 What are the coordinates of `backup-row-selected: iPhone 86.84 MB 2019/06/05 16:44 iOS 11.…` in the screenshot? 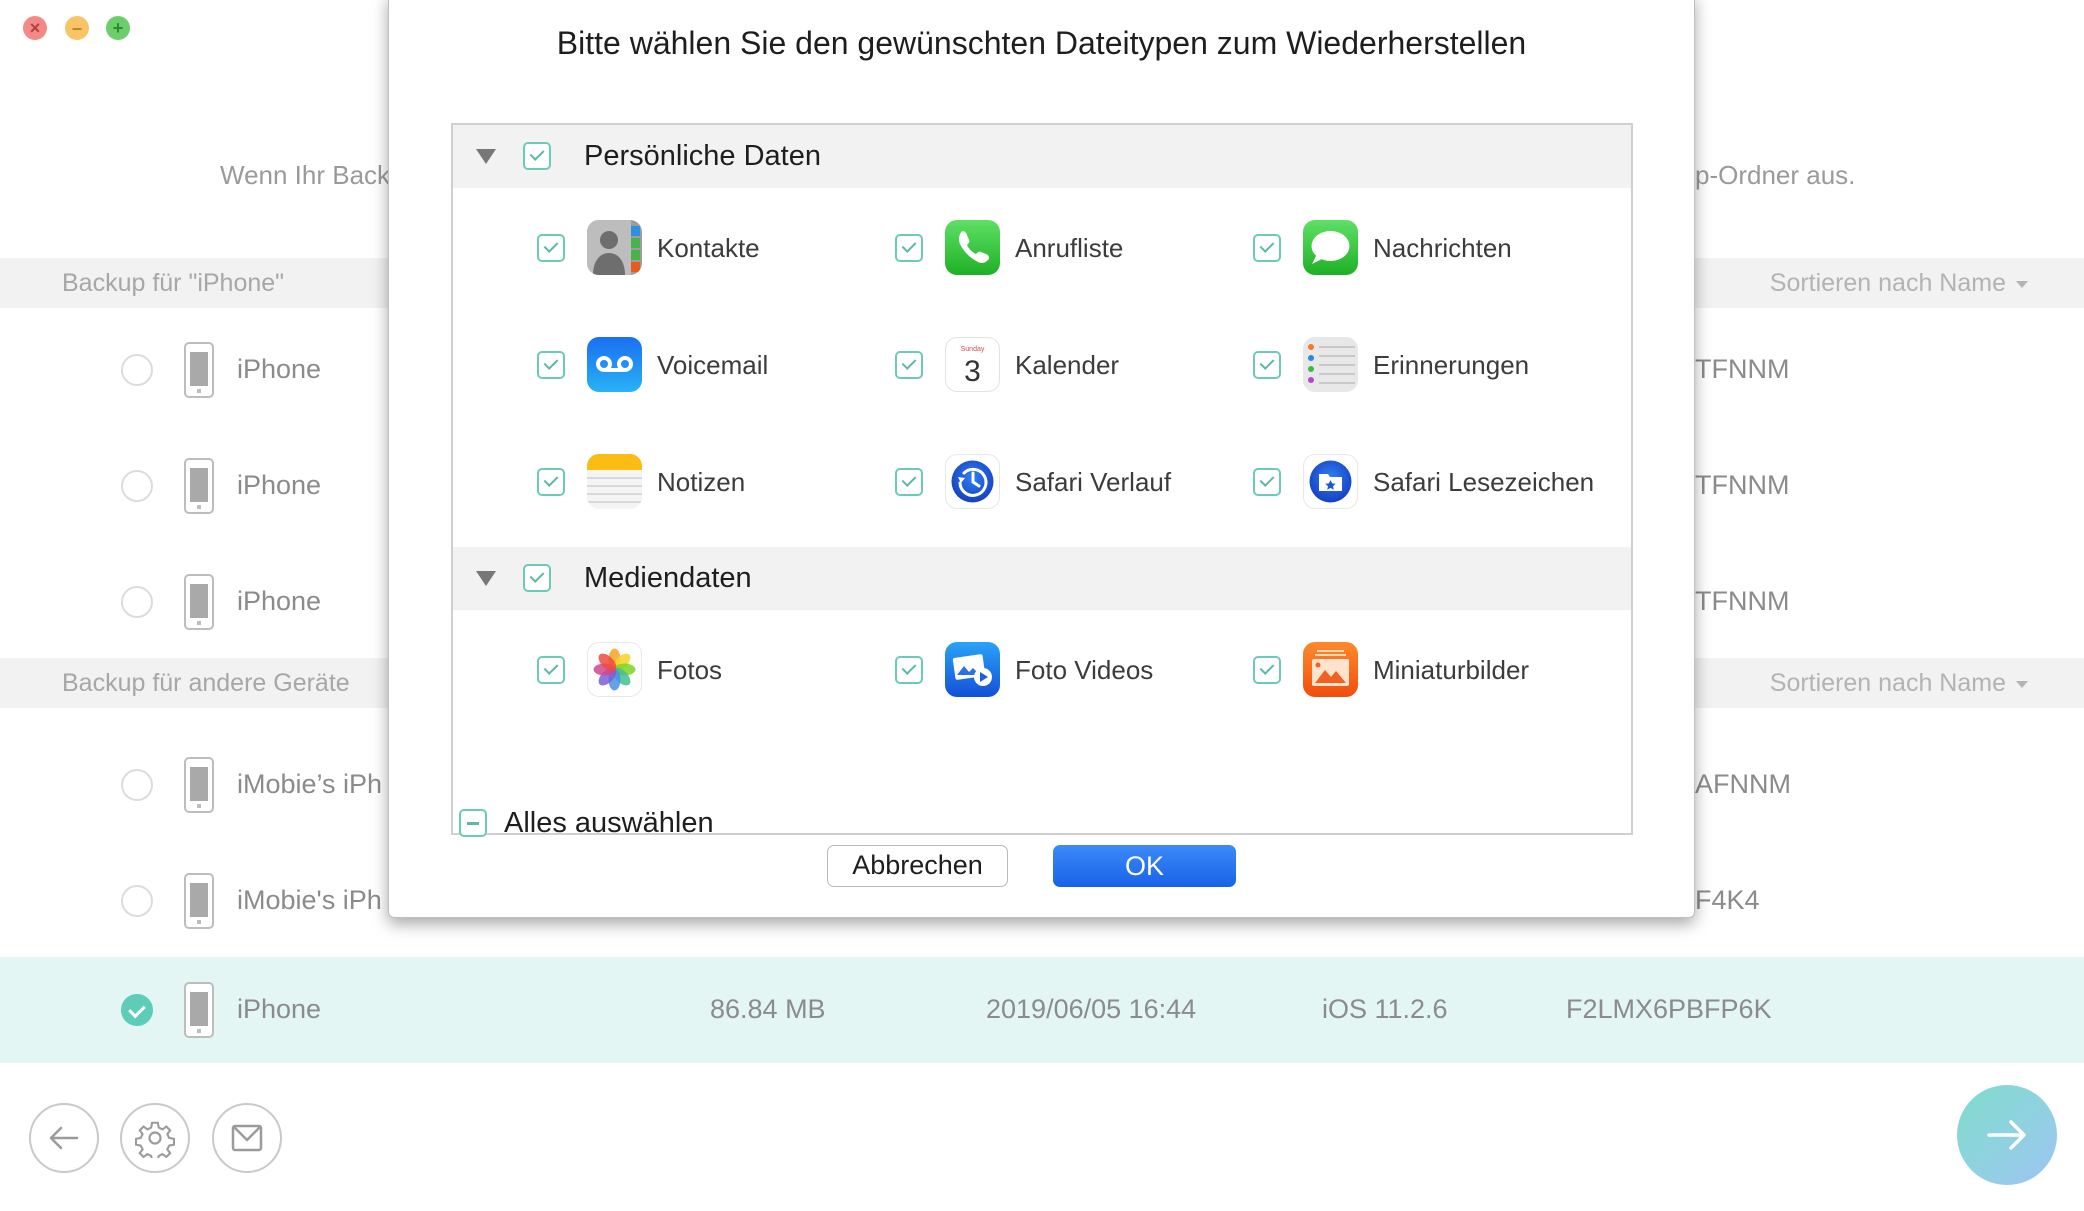 It's located at (1042, 1010).